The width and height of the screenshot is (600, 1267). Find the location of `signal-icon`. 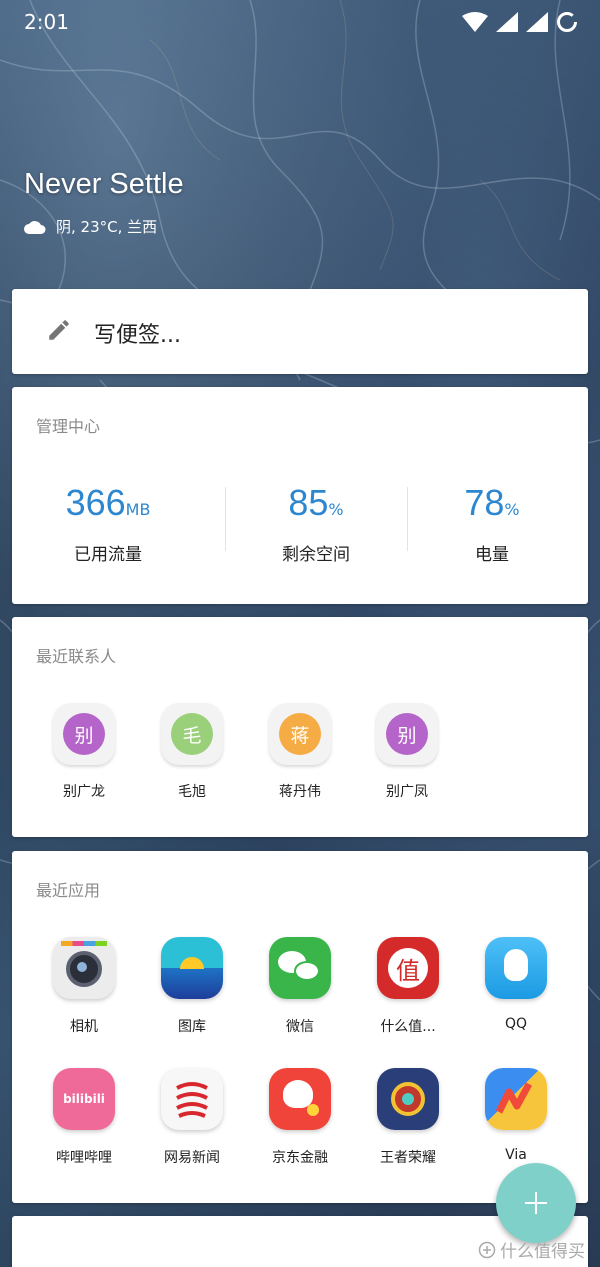

signal-icon is located at coordinates (507, 22).